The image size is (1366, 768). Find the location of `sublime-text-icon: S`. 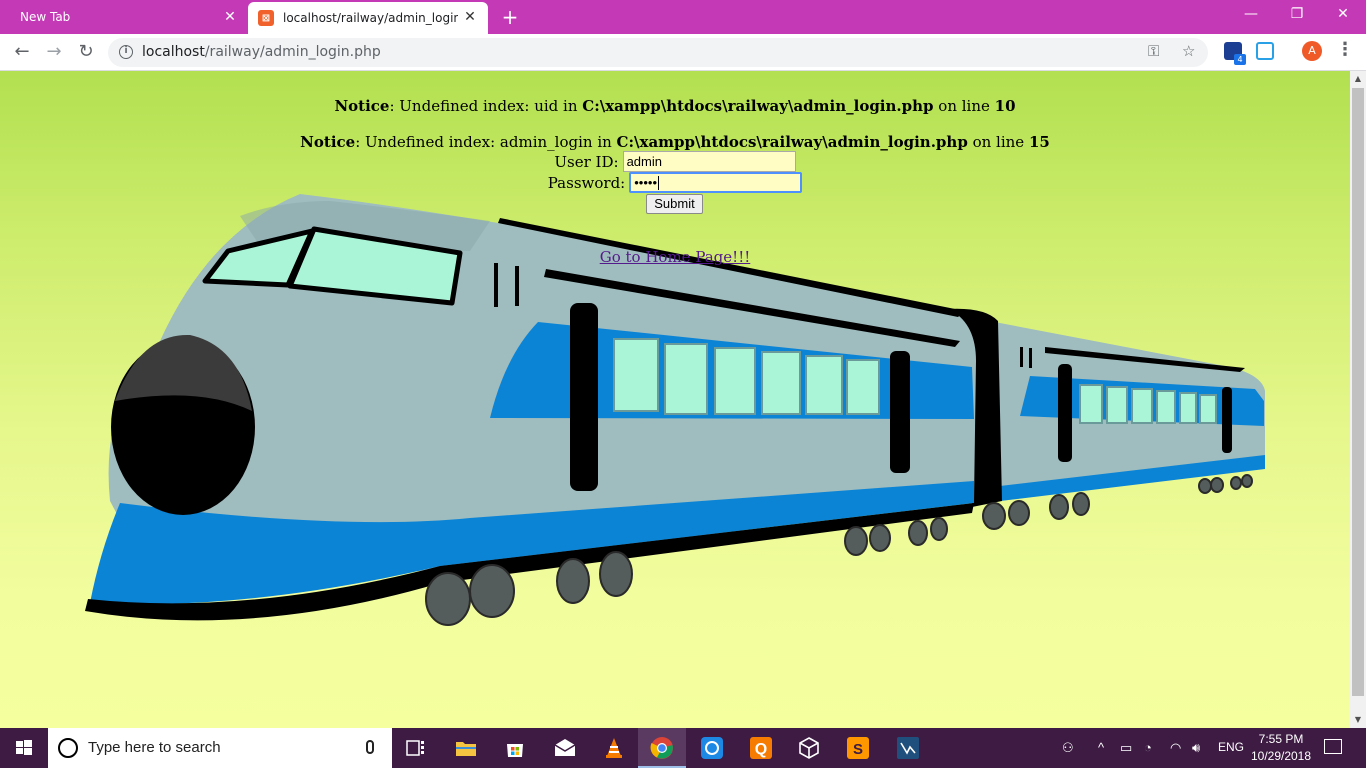

sublime-text-icon: S is located at coordinates (858, 748).